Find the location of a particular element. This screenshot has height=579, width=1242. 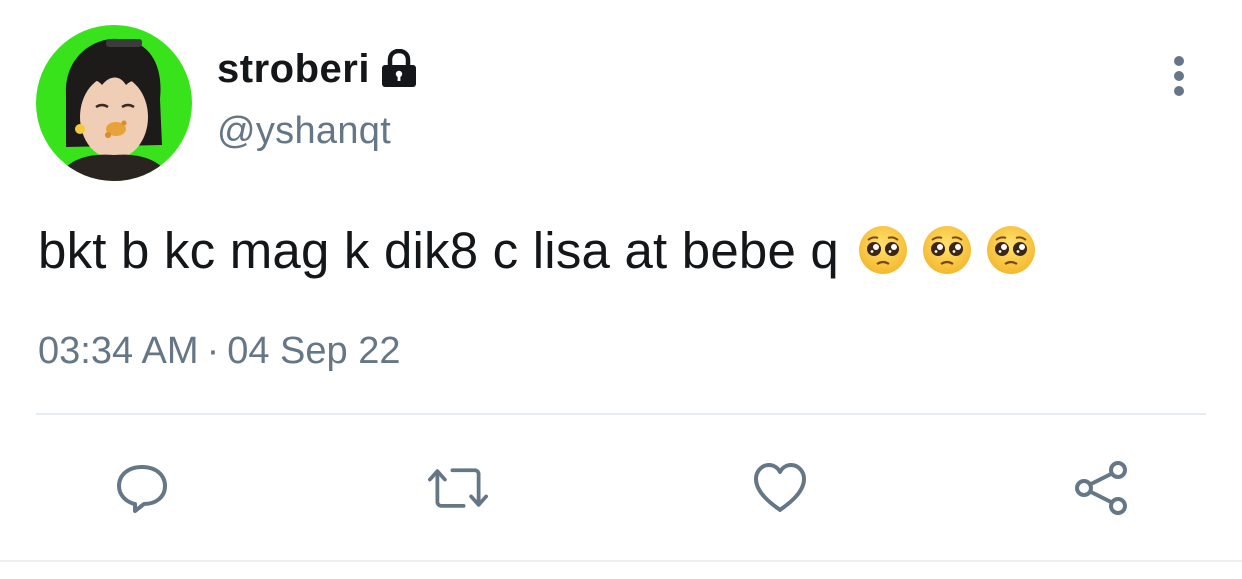

display-name: stroberi is located at coordinates (293, 69).